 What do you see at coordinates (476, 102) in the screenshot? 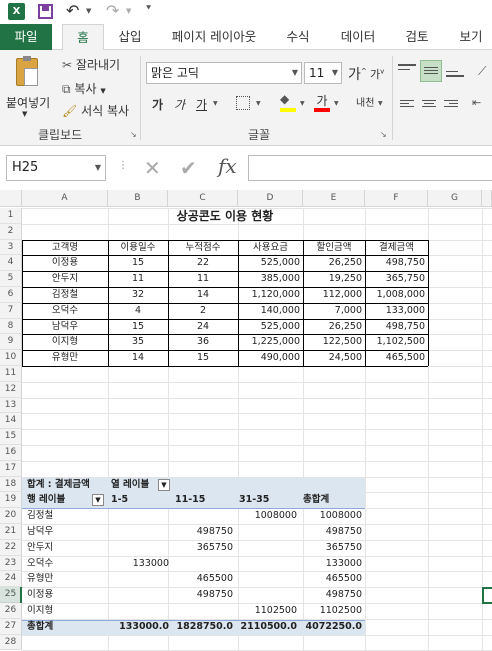
I see `decrease-indent-icon: ⇤` at bounding box center [476, 102].